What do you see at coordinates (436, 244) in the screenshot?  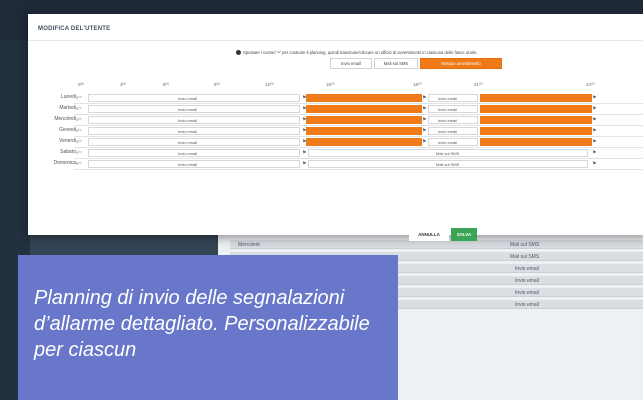 I see `background-row: Mercoledi Mail sul SMS` at bounding box center [436, 244].